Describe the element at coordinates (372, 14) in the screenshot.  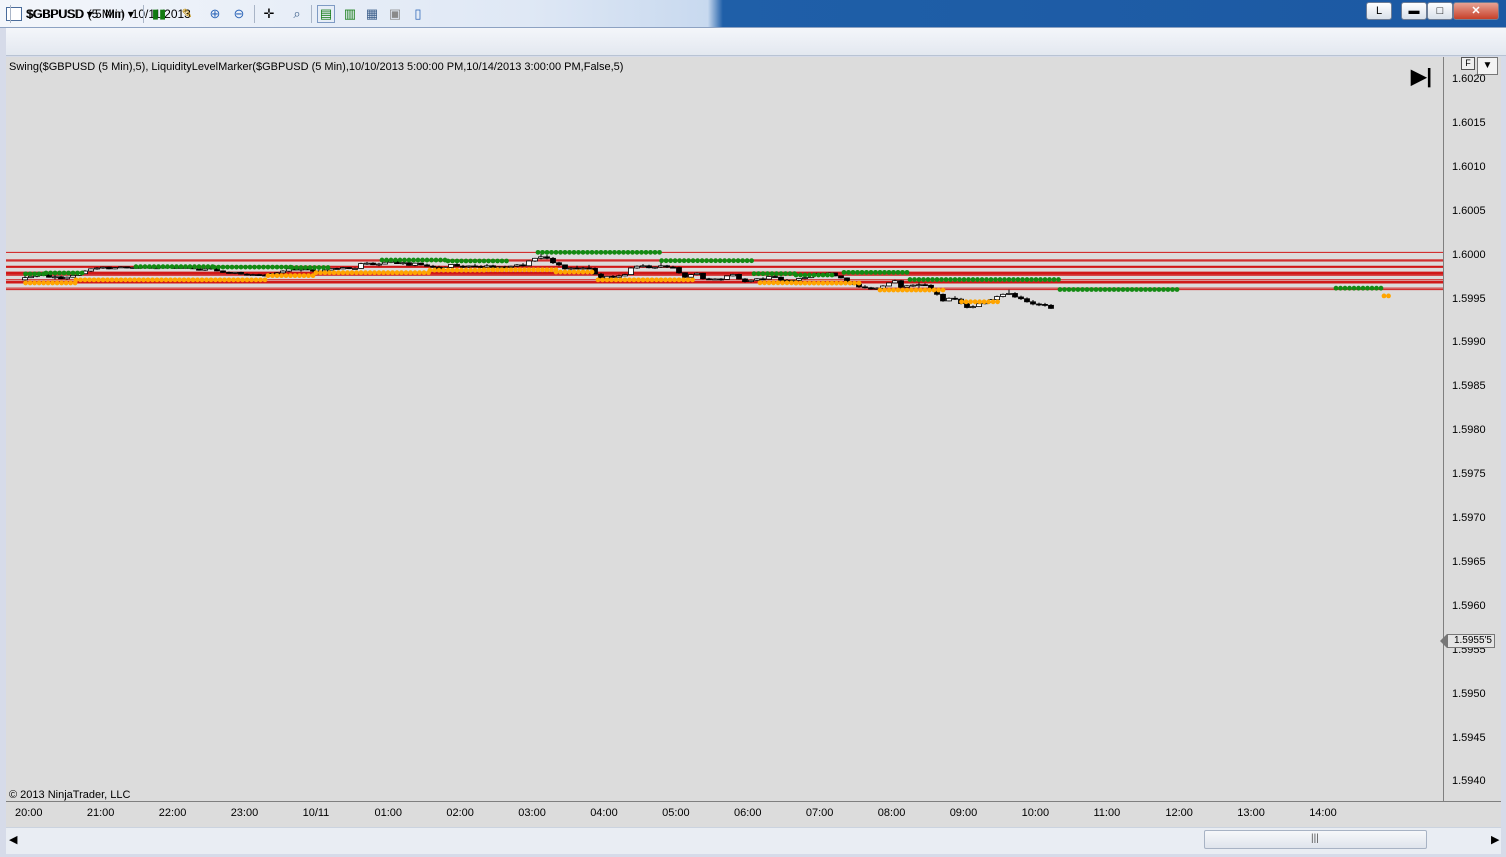
I see `properties-icon: ▦` at that location.